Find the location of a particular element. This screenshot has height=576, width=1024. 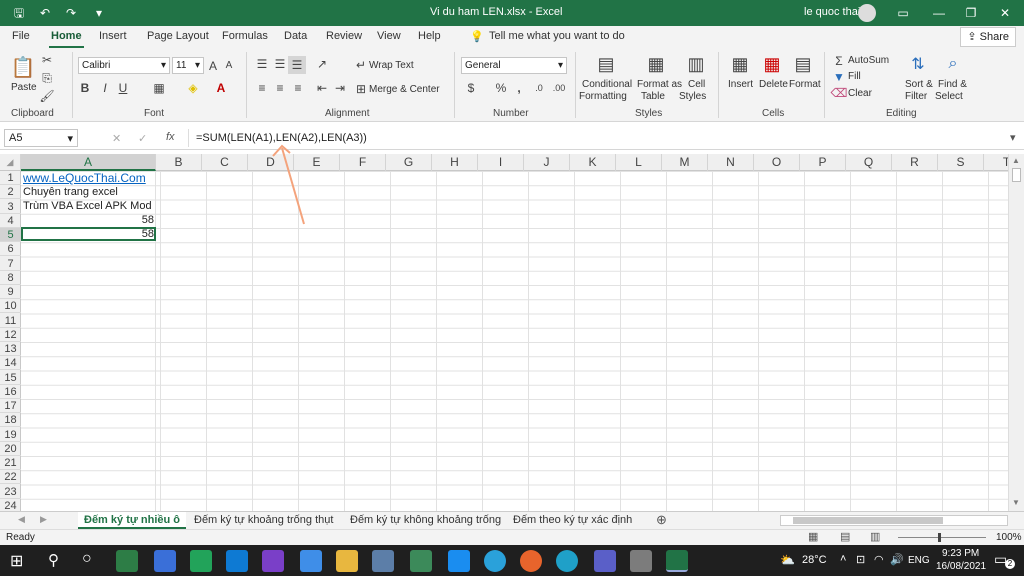

telegram-icon is located at coordinates (495, 561).